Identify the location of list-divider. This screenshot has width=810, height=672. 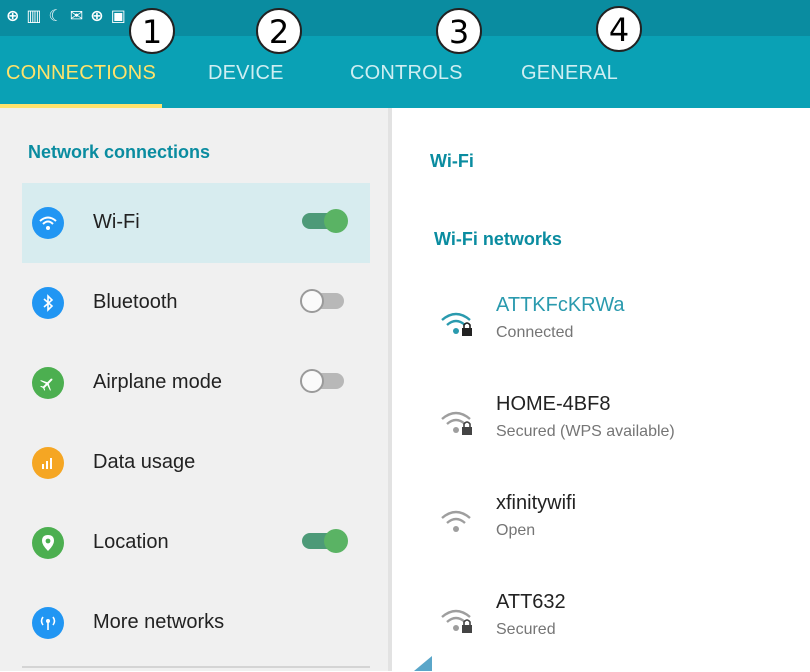
(196, 667).